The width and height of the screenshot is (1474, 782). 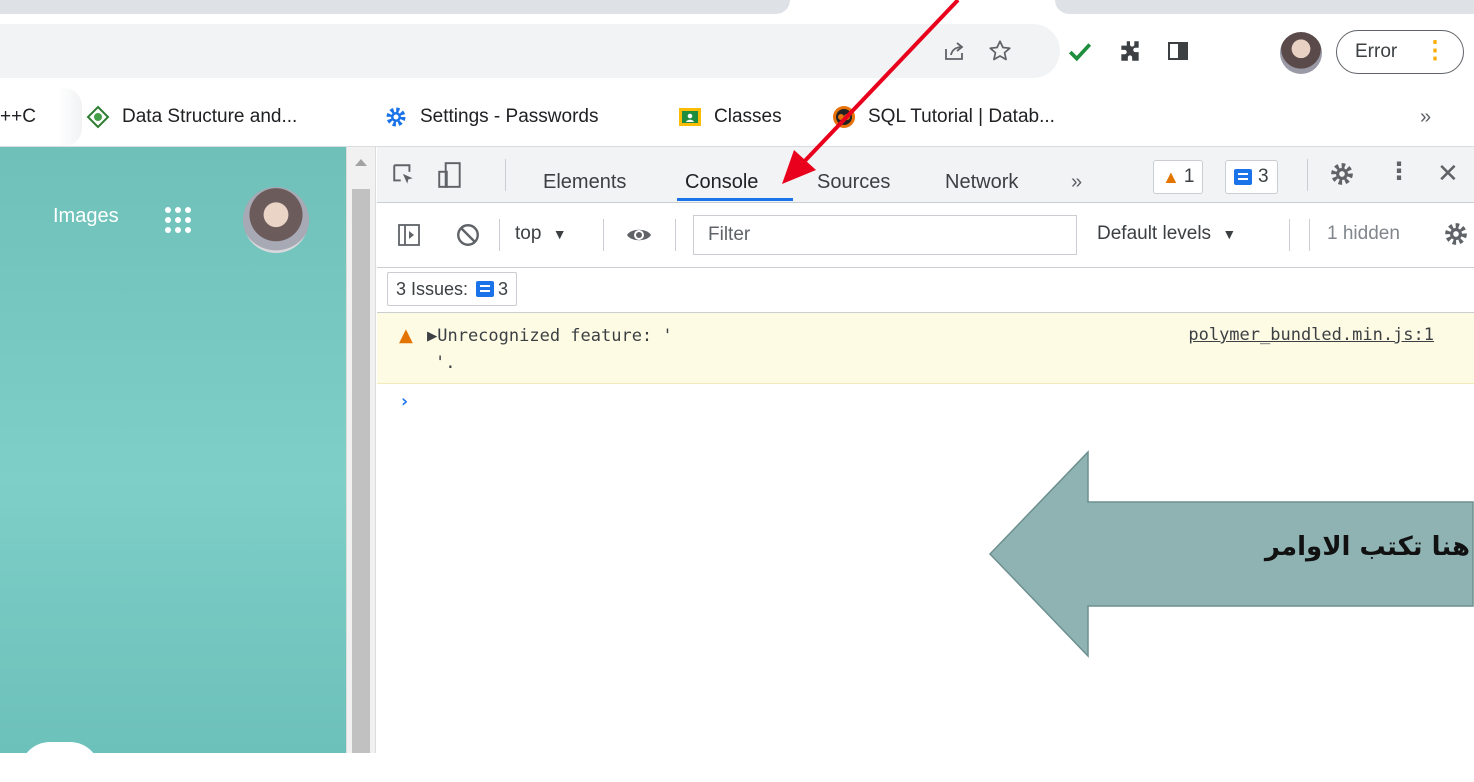 What do you see at coordinates (690, 117) in the screenshot?
I see `classroom-icon` at bounding box center [690, 117].